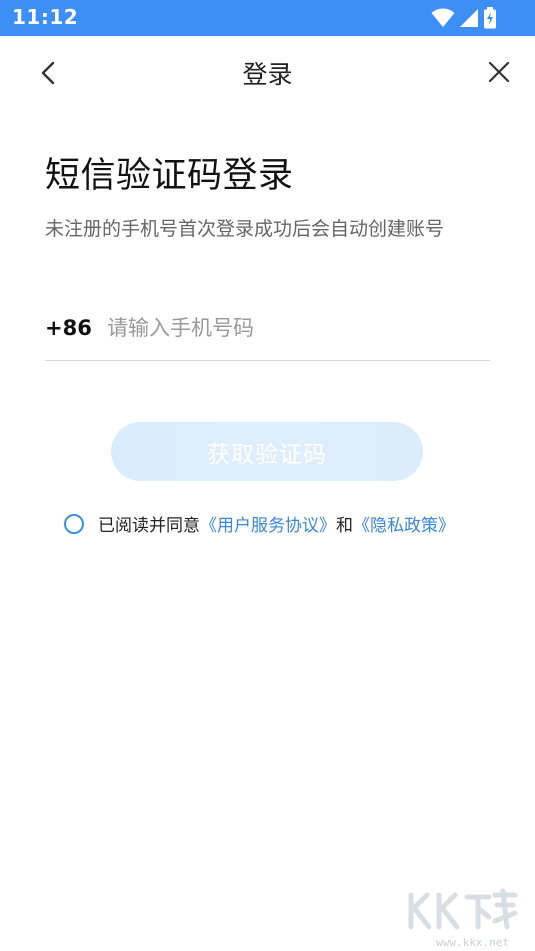 This screenshot has height=951, width=535. I want to click on phone-input-row: +86, so click(267, 328).